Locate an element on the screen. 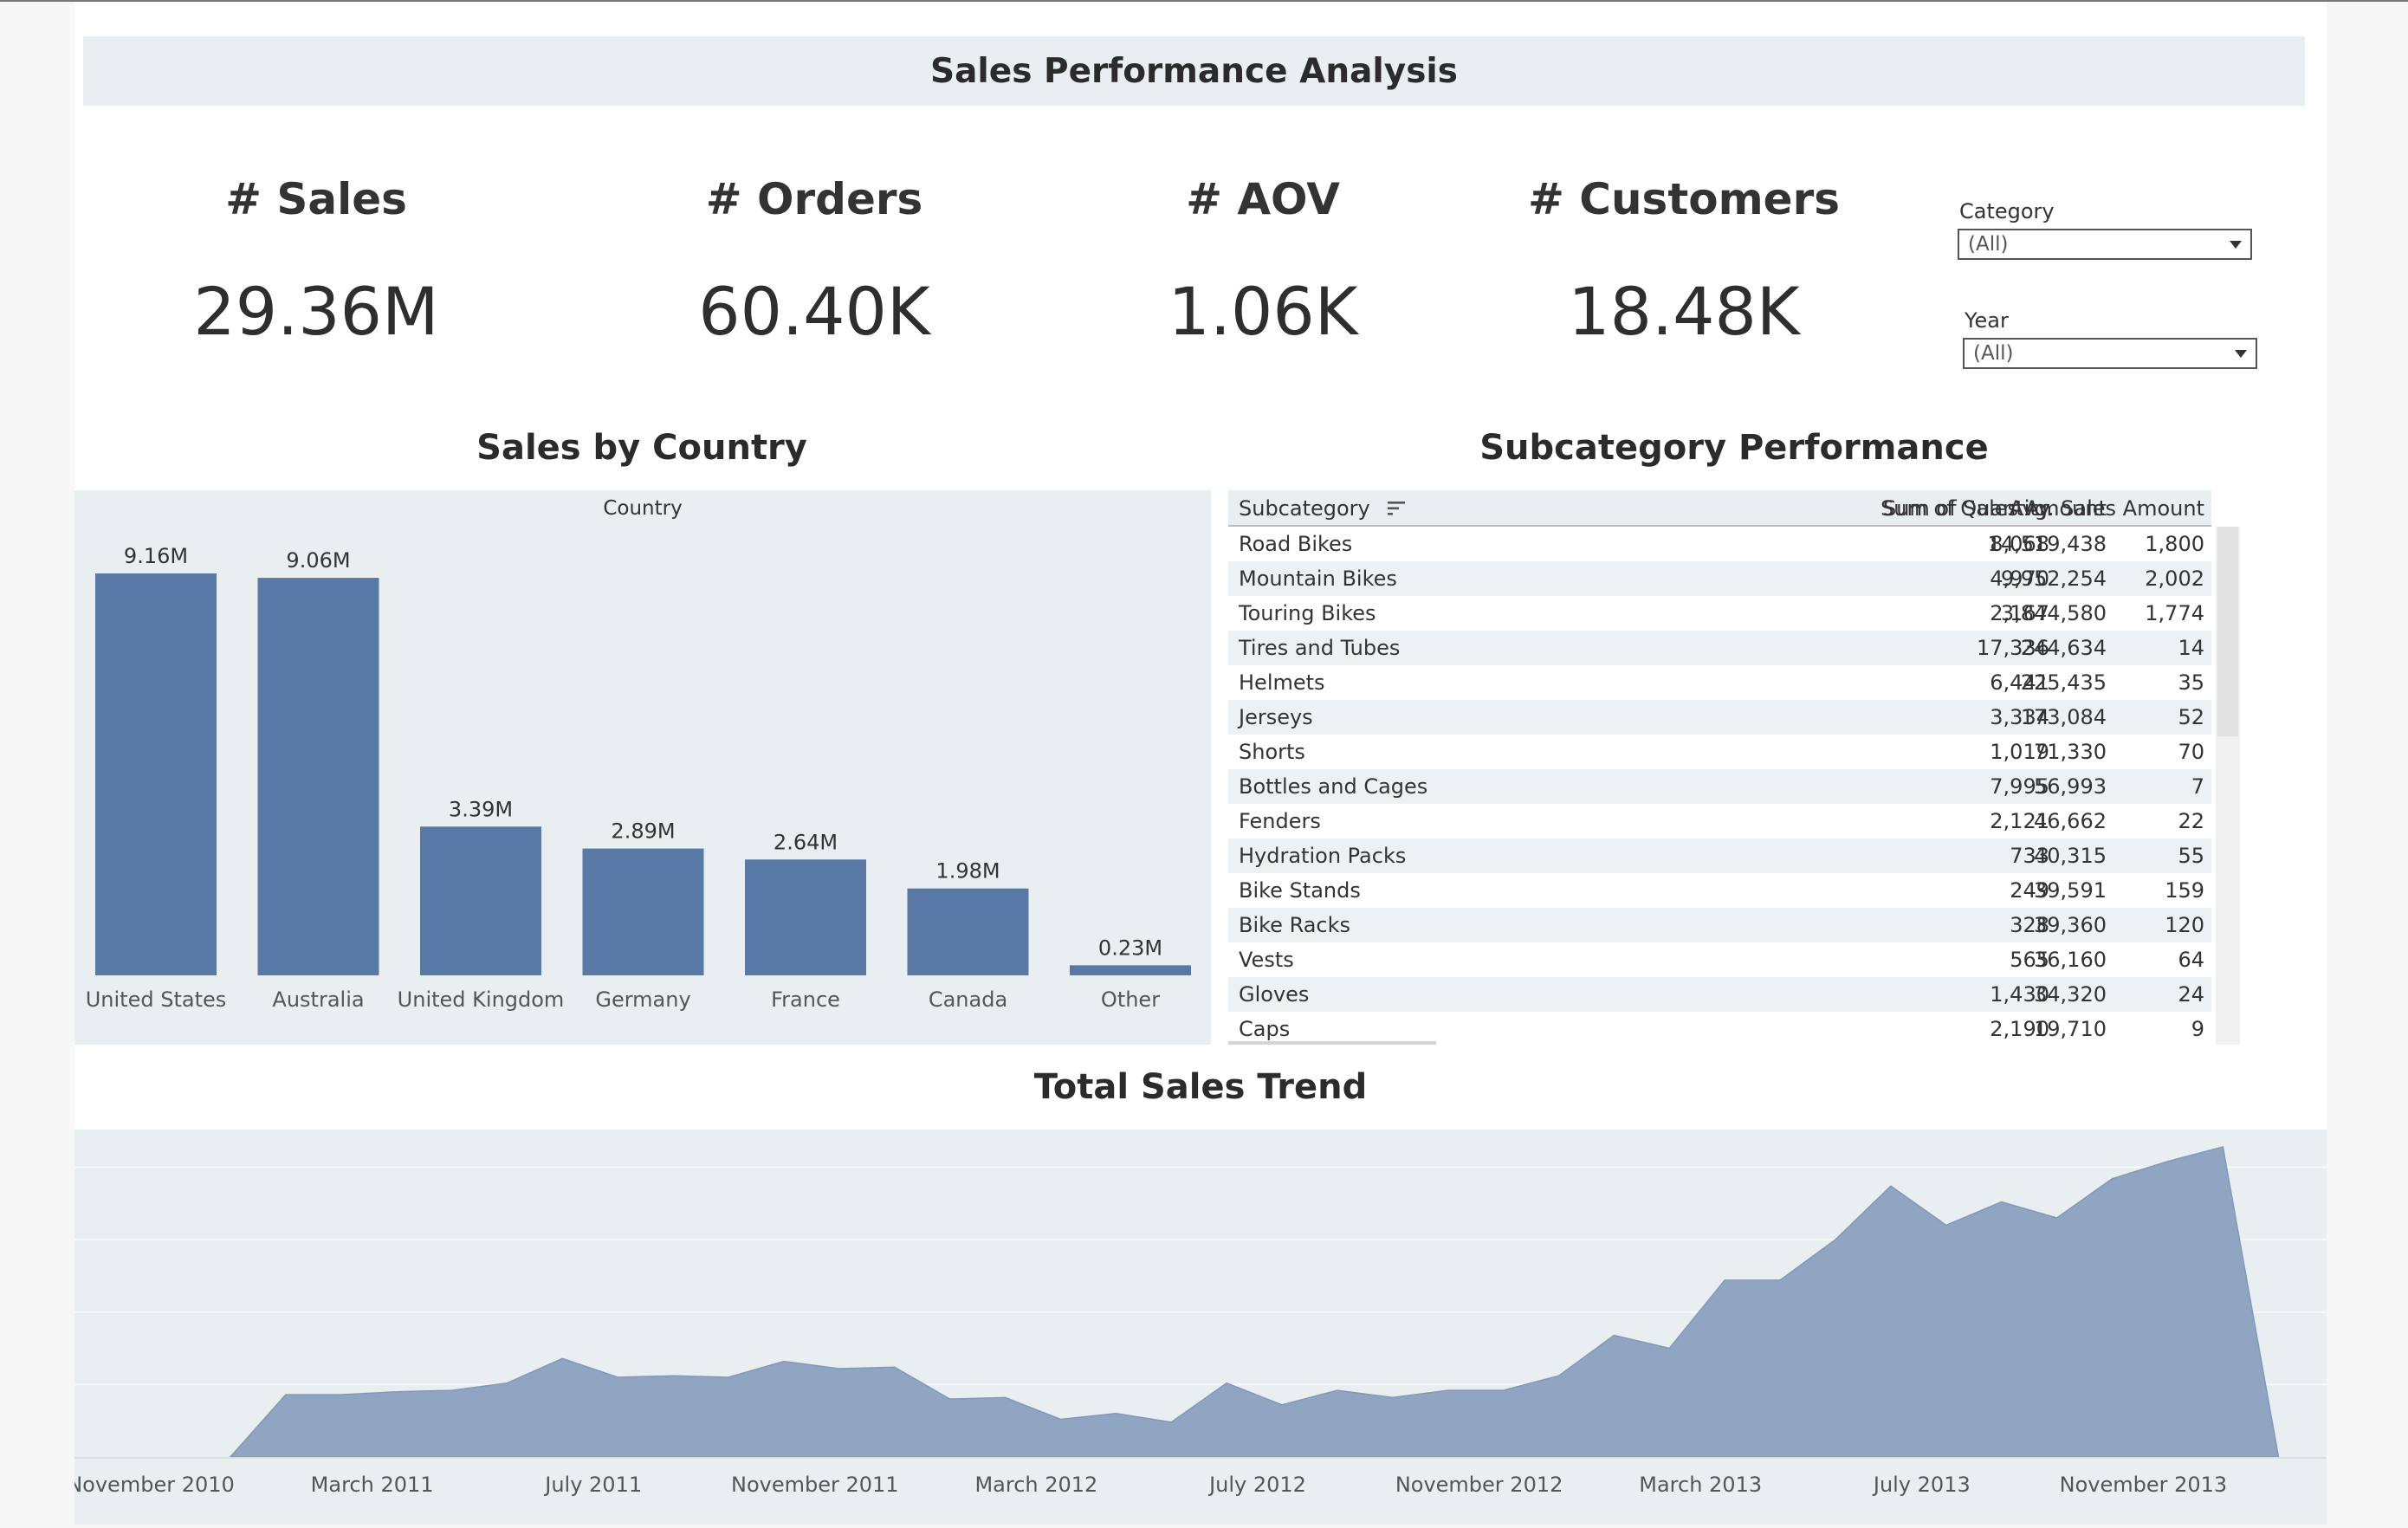  x-tick-label: Canada is located at coordinates (968, 999).